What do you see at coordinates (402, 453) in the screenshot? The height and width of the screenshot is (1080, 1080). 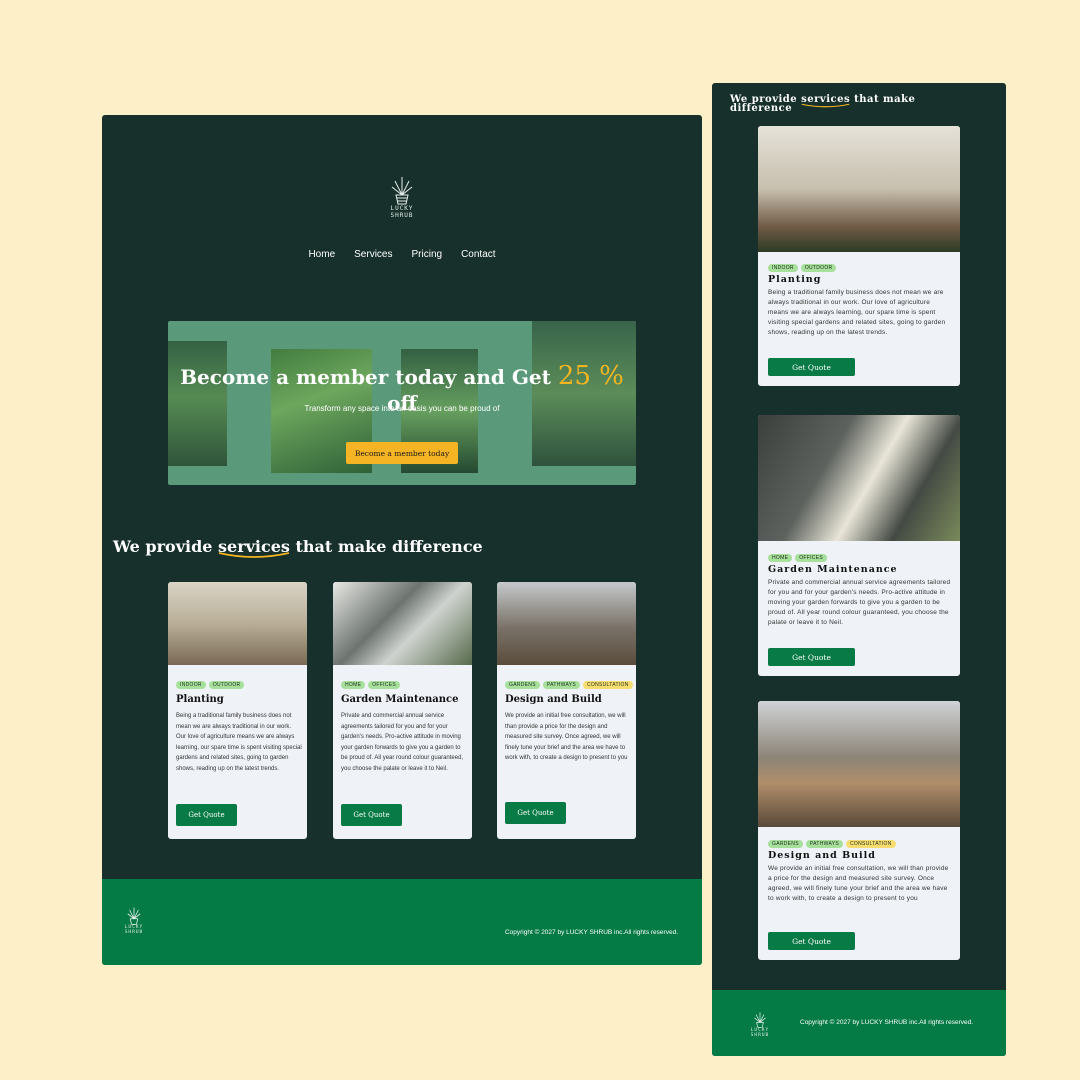 I see `become-member-button: Become a member today` at bounding box center [402, 453].